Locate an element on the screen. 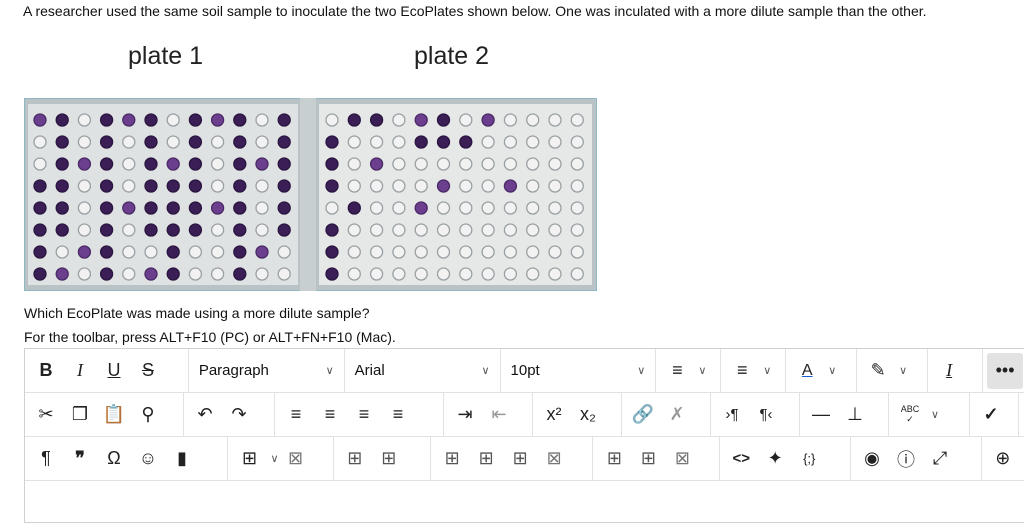 This screenshot has width=1024, height=524. bookmark-icon: ▮ is located at coordinates (182, 459).